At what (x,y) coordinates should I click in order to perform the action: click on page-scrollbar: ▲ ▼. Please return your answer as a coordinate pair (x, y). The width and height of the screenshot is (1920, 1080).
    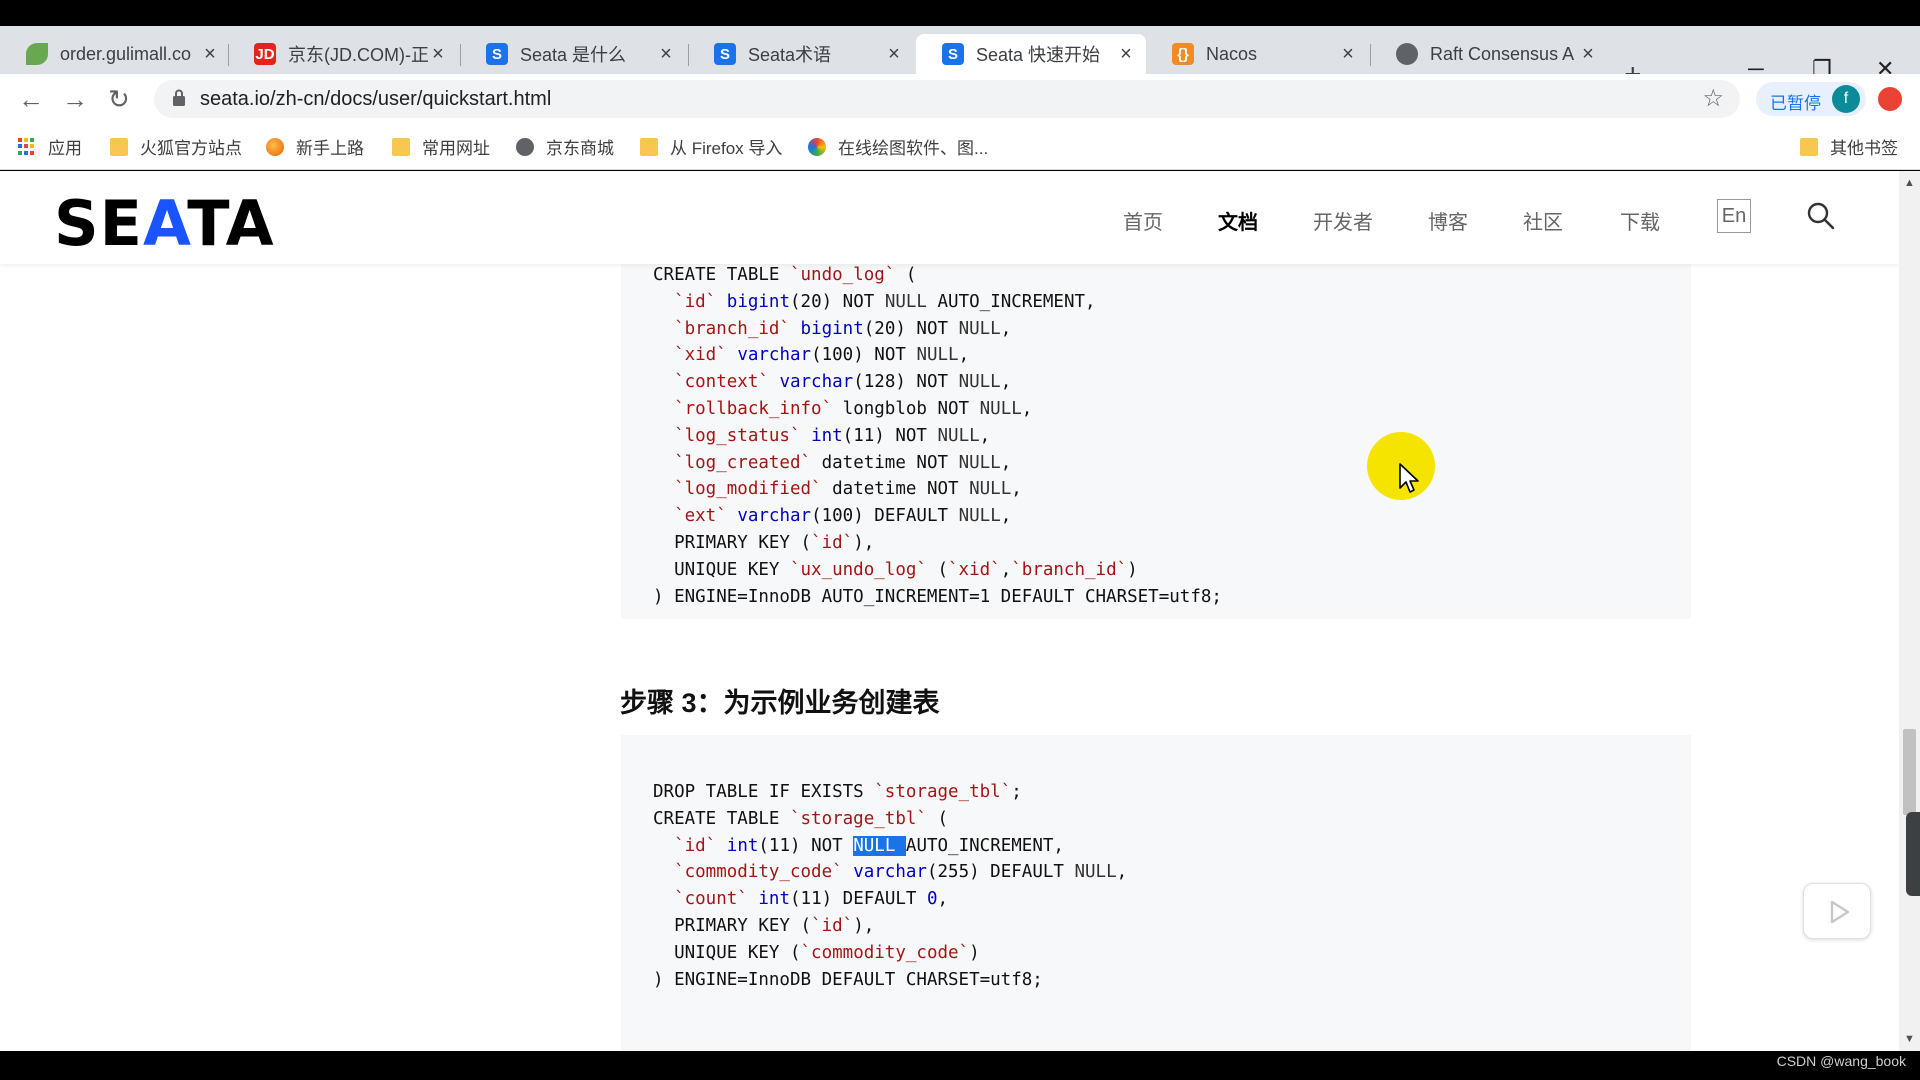
    Looking at the image, I should click on (1909, 611).